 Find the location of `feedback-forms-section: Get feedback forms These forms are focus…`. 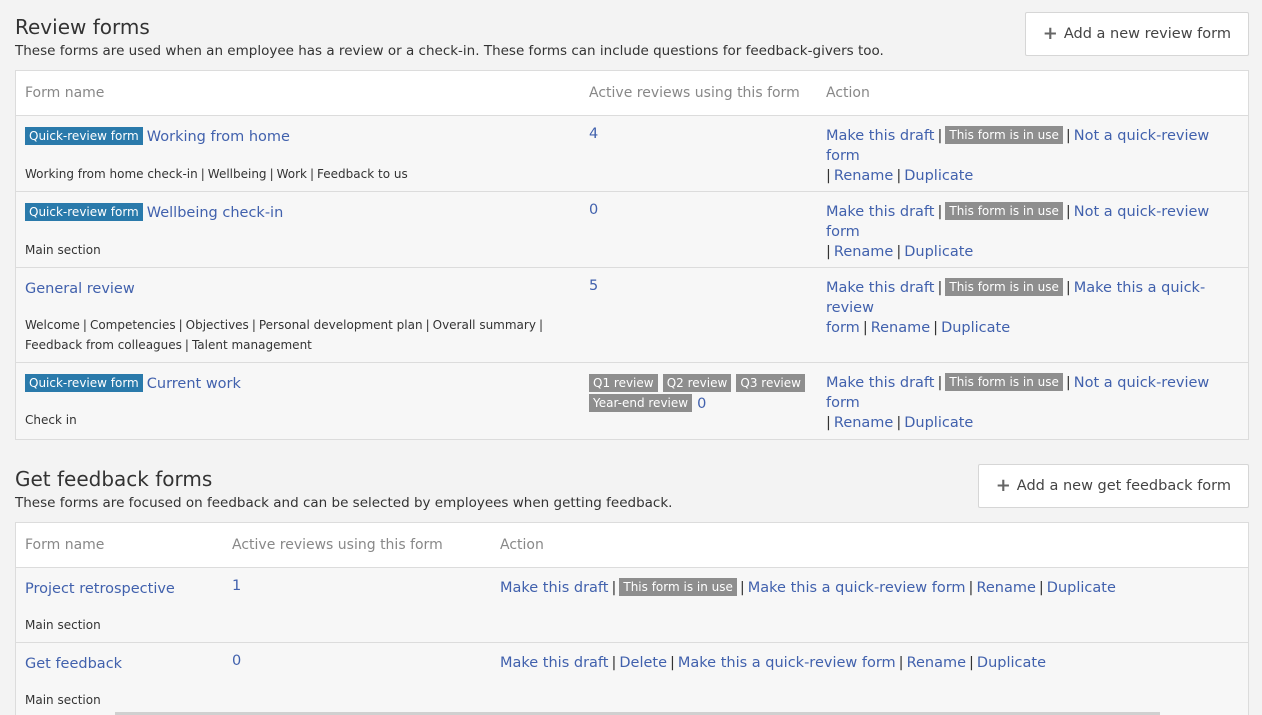

feedback-forms-section: Get feedback forms These forms are focus… is located at coordinates (632, 488).